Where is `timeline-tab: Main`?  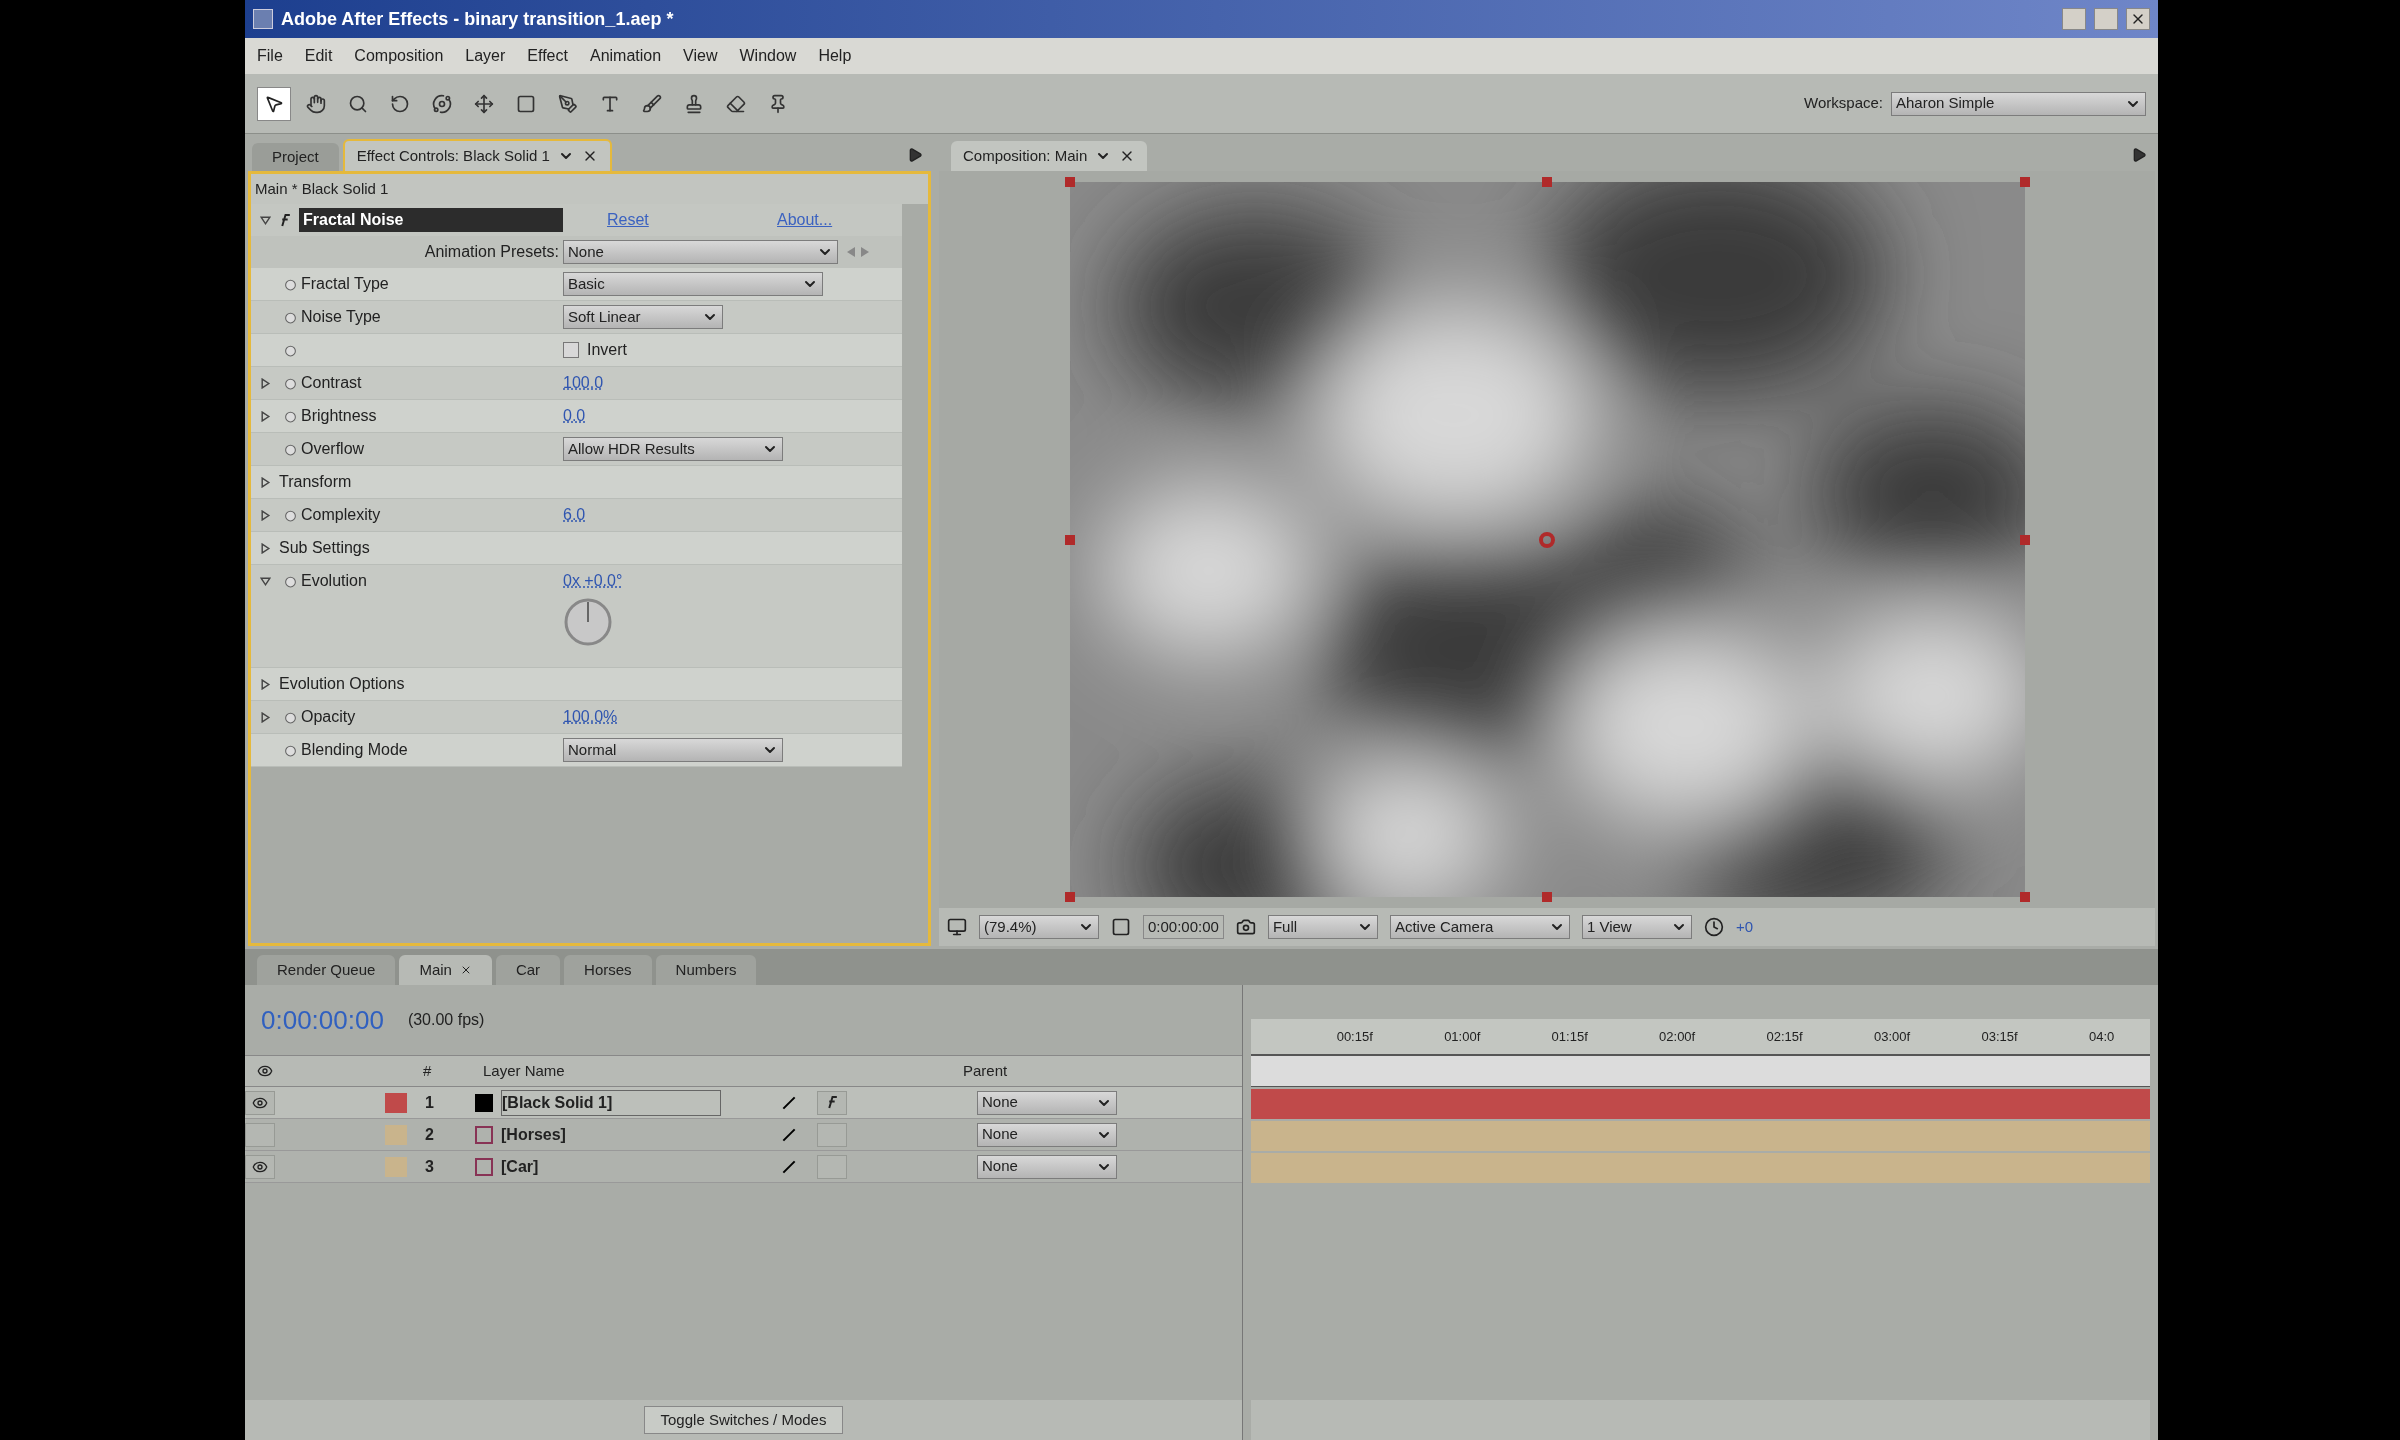
timeline-tab: Main is located at coordinates (445, 970).